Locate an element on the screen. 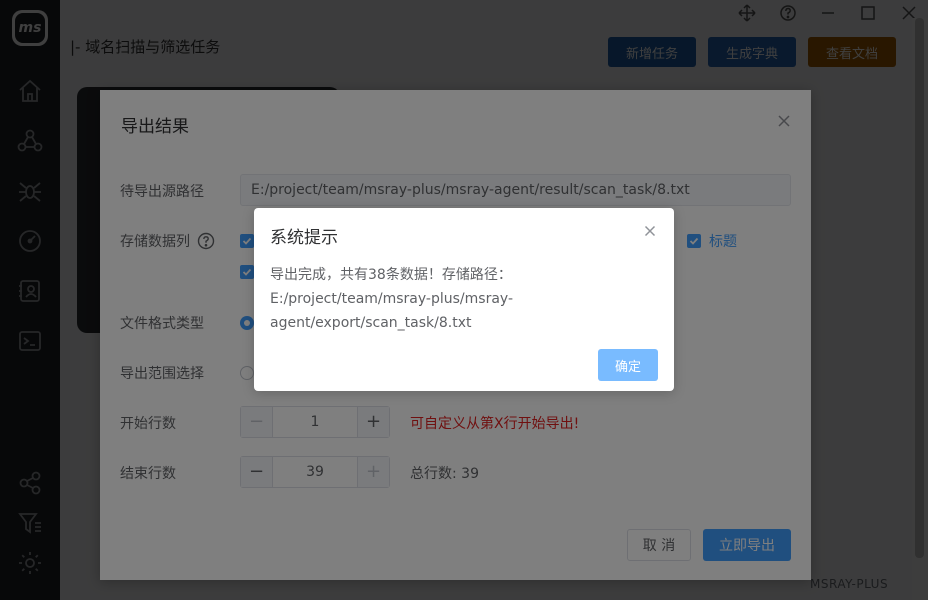 This screenshot has height=600, width=928. message-line: agent/export/scan_task/8.txt is located at coordinates (371, 323).